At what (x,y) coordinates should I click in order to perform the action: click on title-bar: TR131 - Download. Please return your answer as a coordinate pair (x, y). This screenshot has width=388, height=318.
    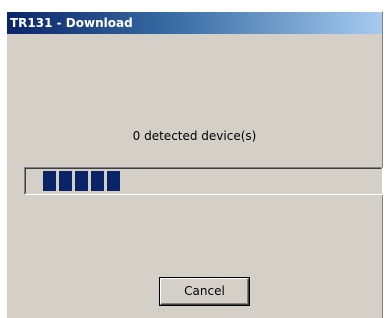
    Looking at the image, I should click on (194, 23).